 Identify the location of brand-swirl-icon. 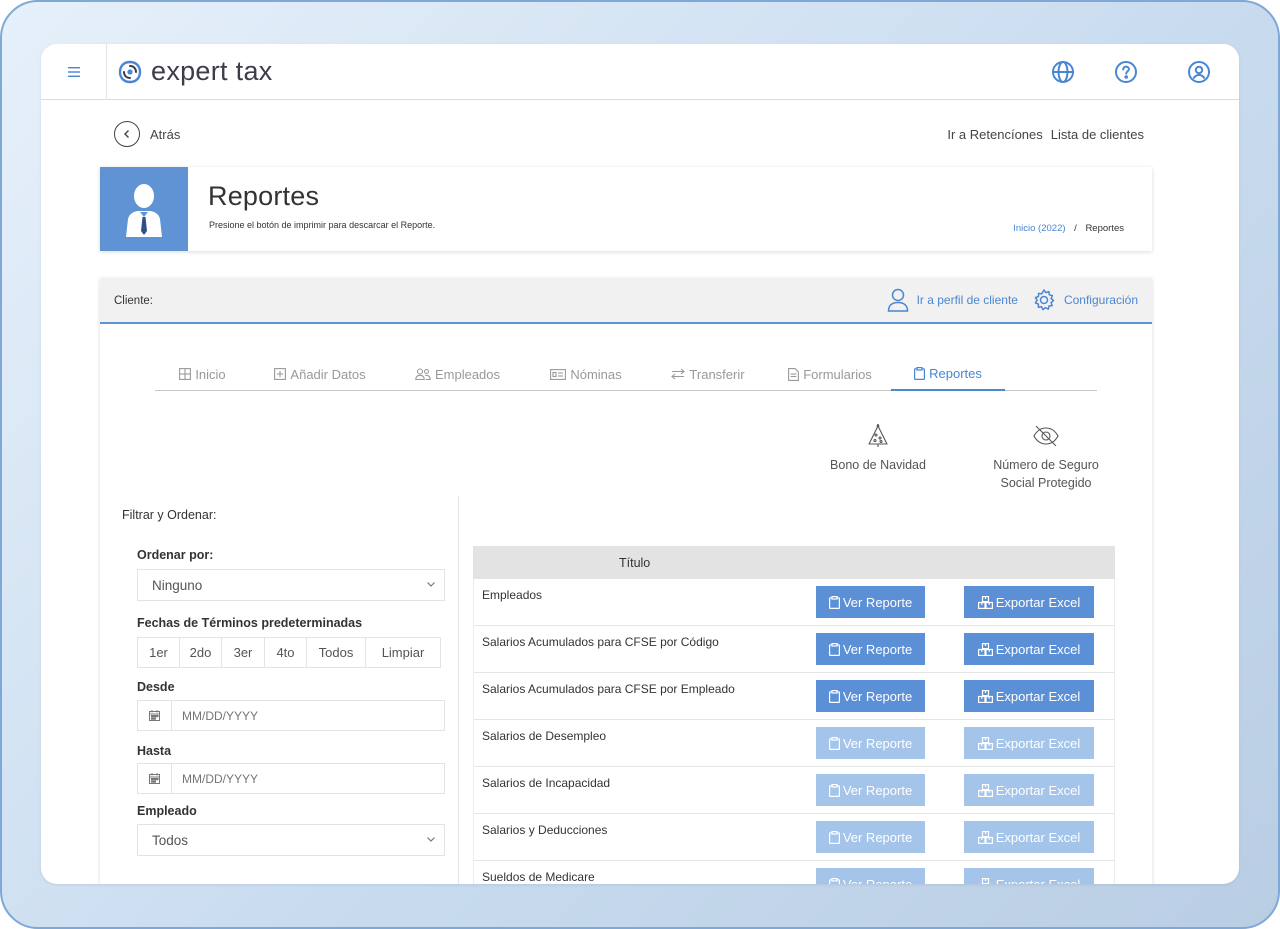
(130, 71).